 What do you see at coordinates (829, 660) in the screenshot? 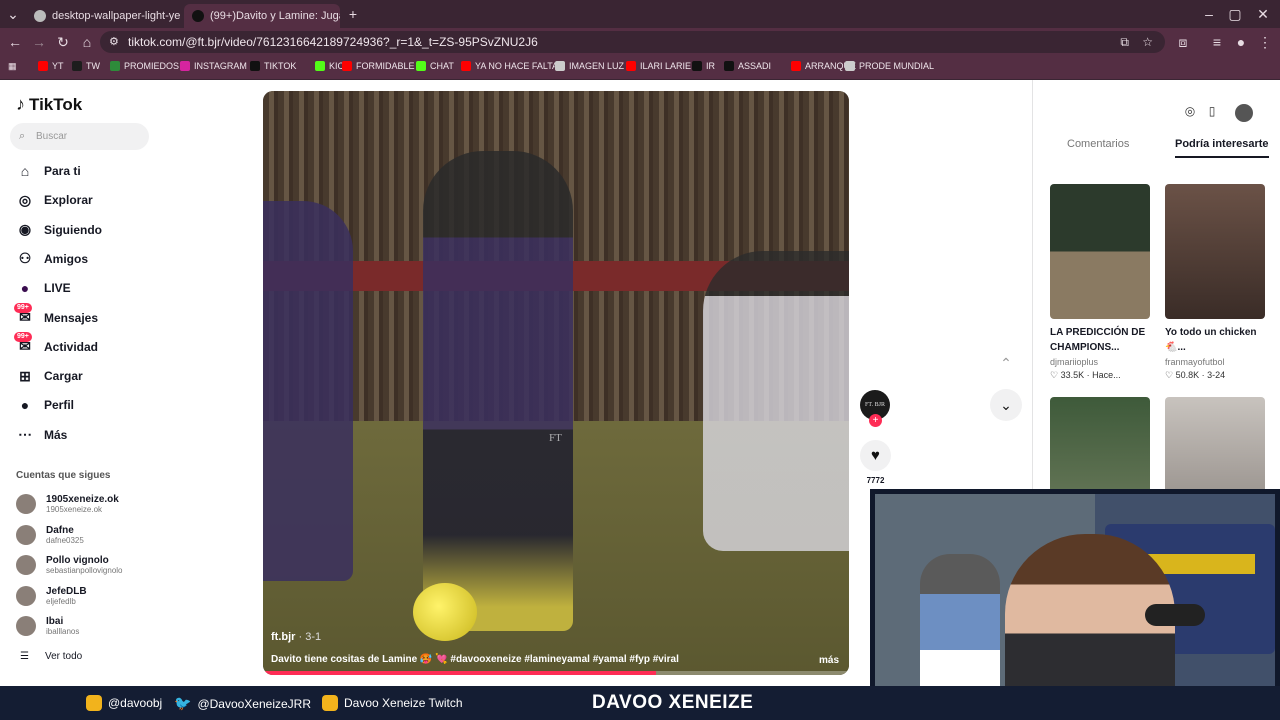
I see `more-button: más` at bounding box center [829, 660].